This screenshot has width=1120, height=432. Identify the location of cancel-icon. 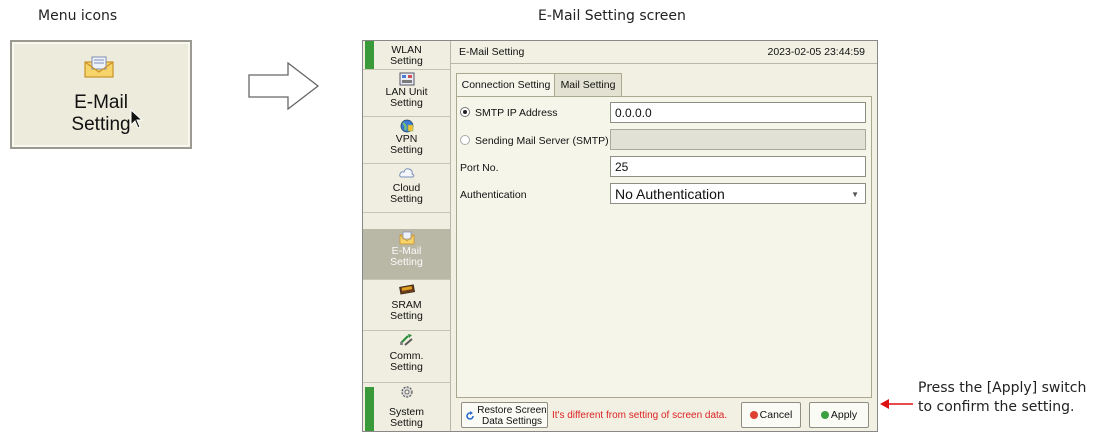
(753, 415).